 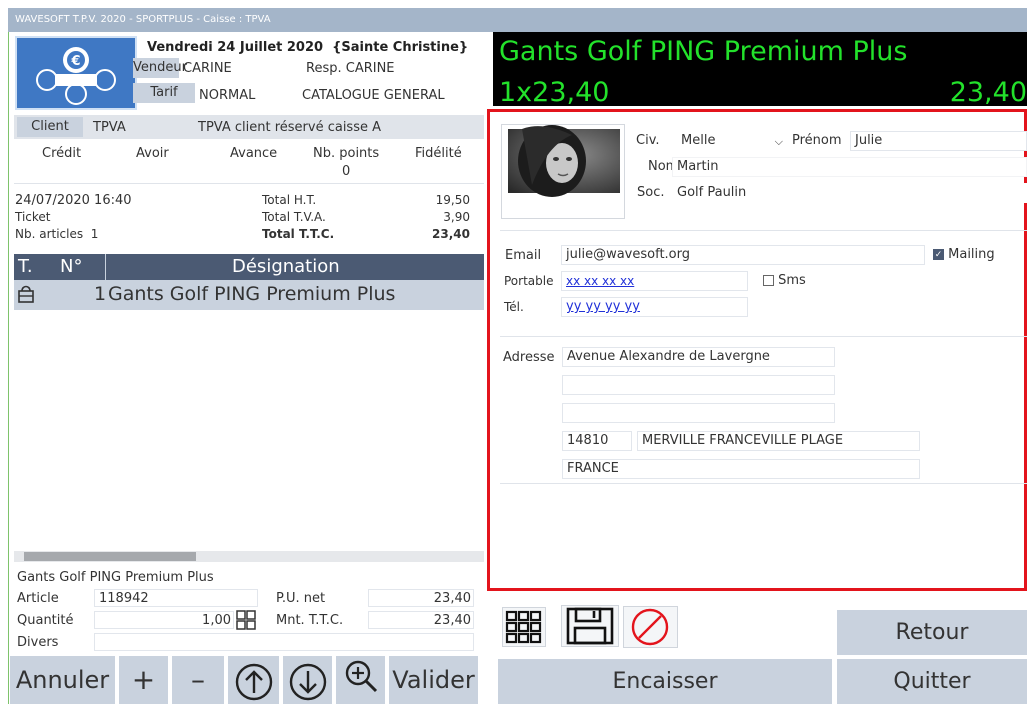 I want to click on civ-label: Civ., so click(x=648, y=140).